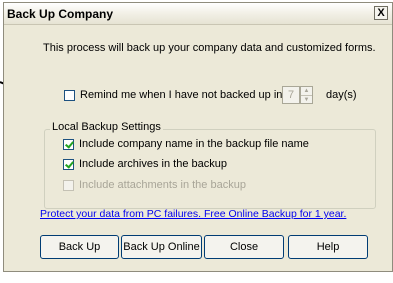  What do you see at coordinates (341, 95) in the screenshot?
I see `days-unit-label: day(s)` at bounding box center [341, 95].